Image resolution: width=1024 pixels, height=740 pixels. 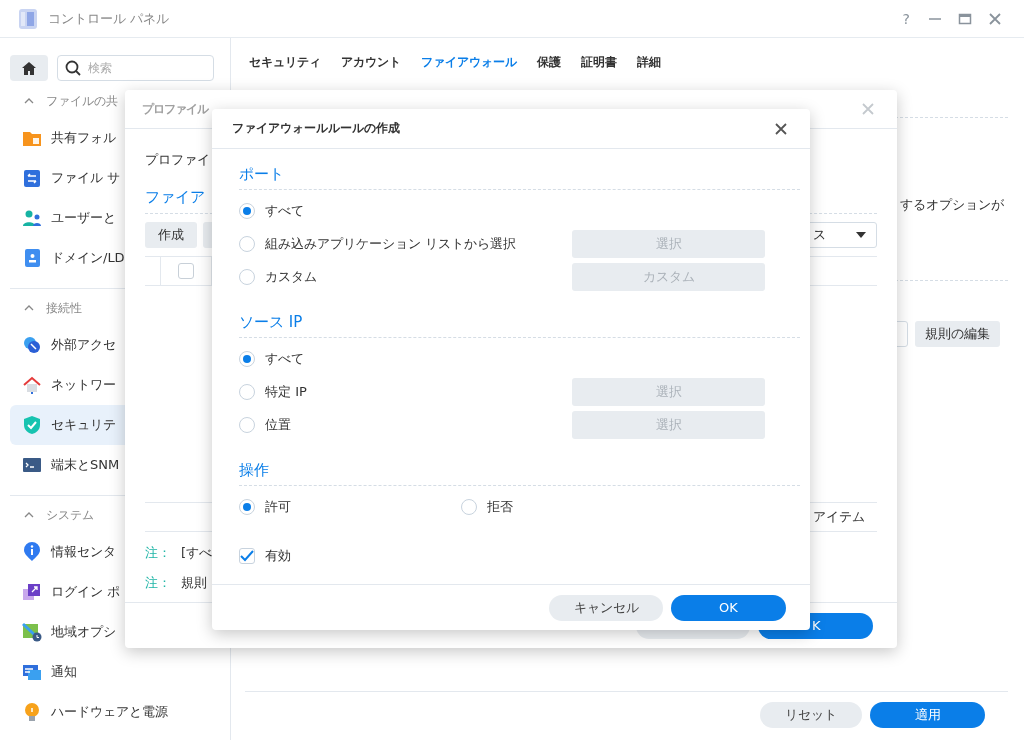 What do you see at coordinates (135, 68) in the screenshot?
I see `search-field: 検索` at bounding box center [135, 68].